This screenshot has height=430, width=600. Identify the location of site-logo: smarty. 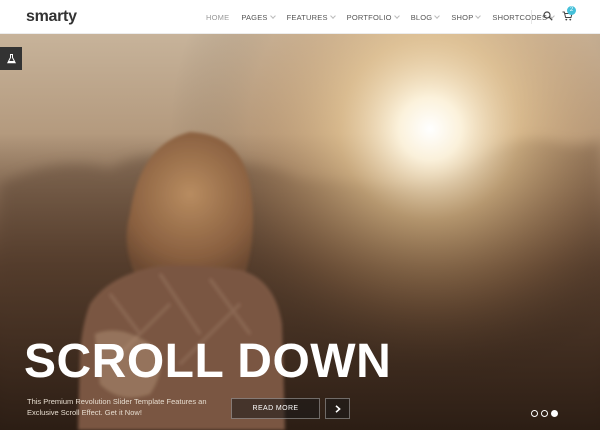
(51, 17).